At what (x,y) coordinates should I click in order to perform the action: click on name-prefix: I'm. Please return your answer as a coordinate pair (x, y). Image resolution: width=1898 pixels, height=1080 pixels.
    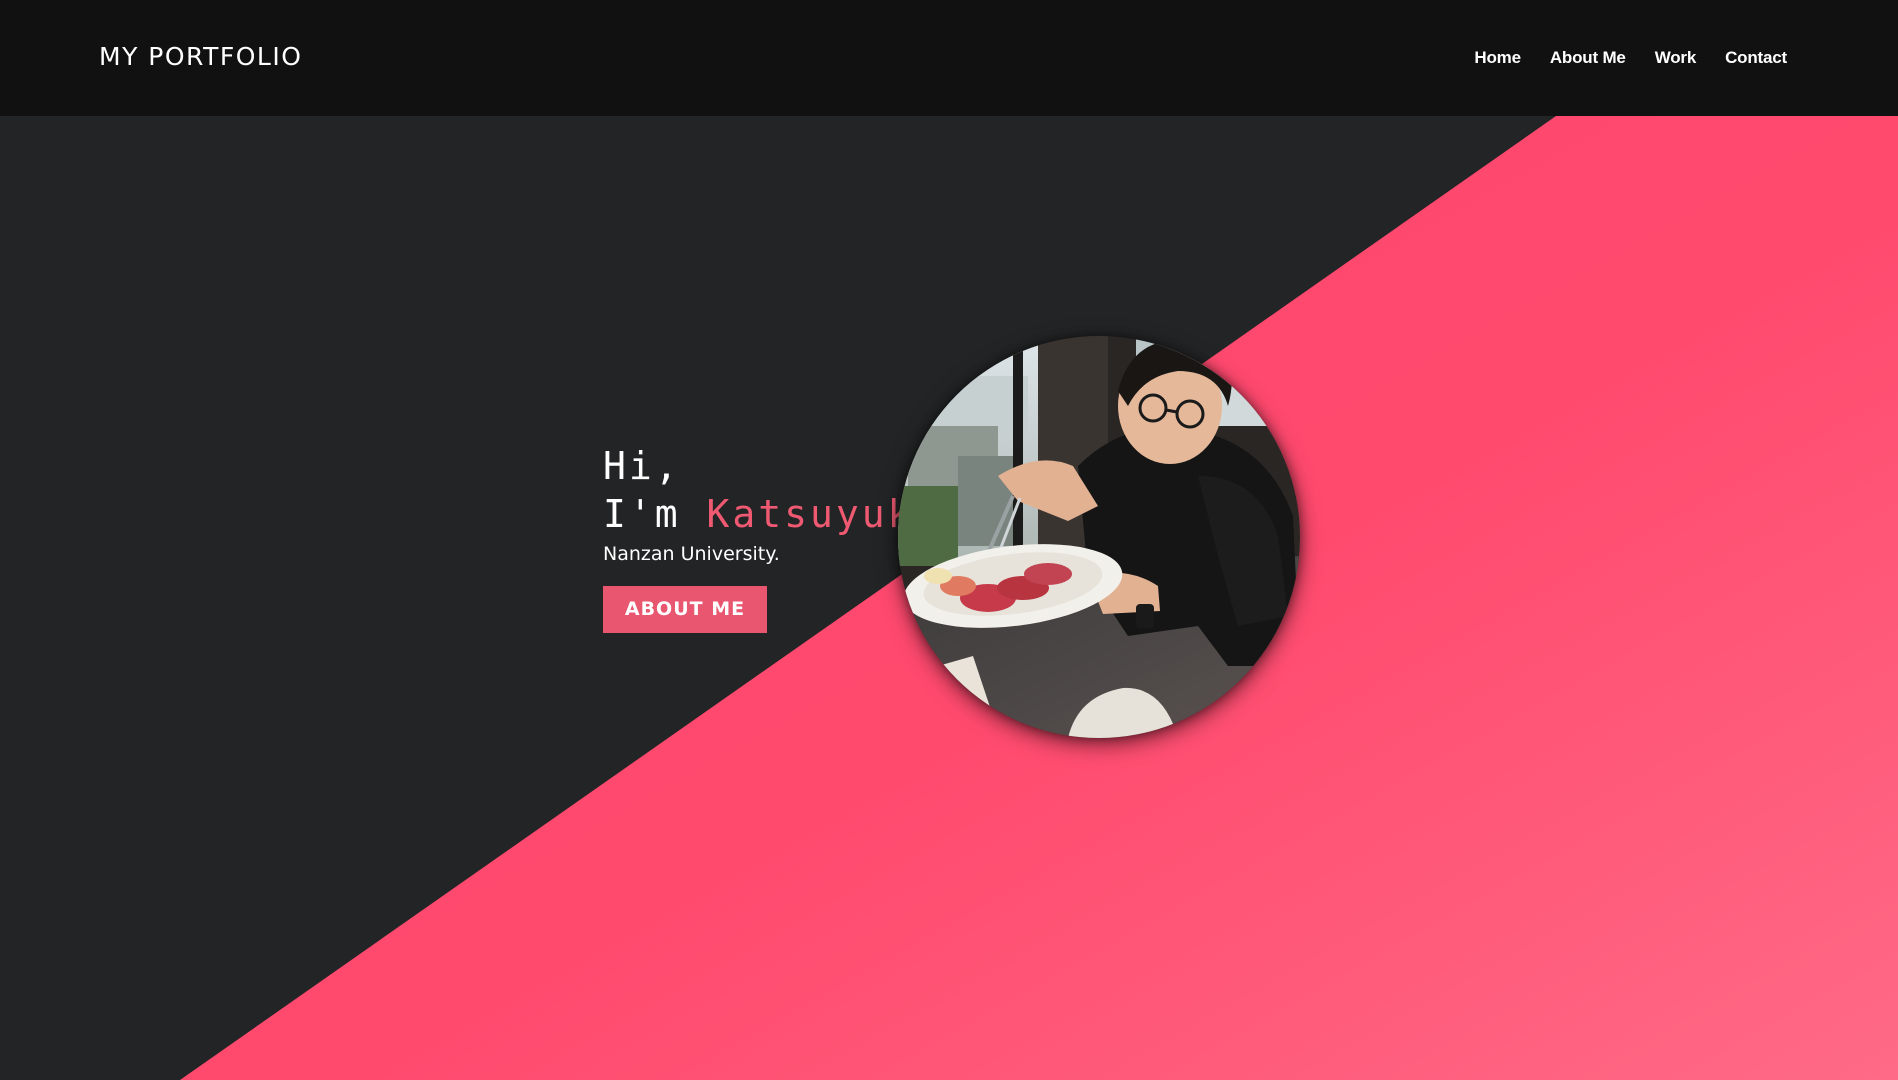
    Looking at the image, I should click on (642, 514).